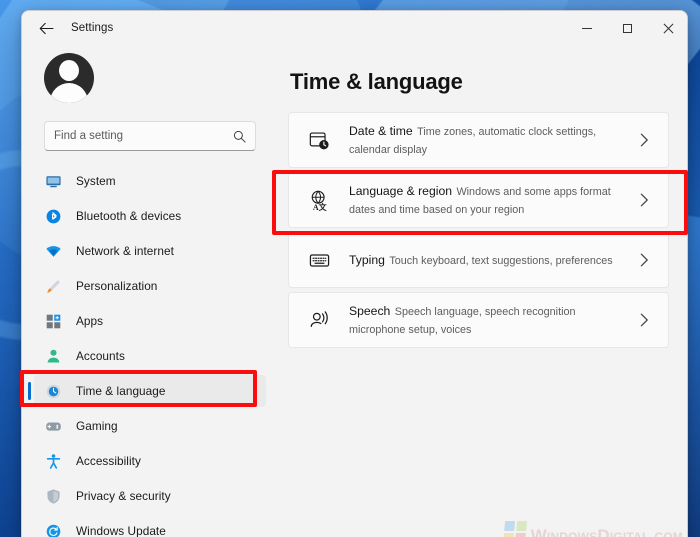 The height and width of the screenshot is (537, 700). What do you see at coordinates (96, 181) in the screenshot?
I see `sidebar-item-label: System` at bounding box center [96, 181].